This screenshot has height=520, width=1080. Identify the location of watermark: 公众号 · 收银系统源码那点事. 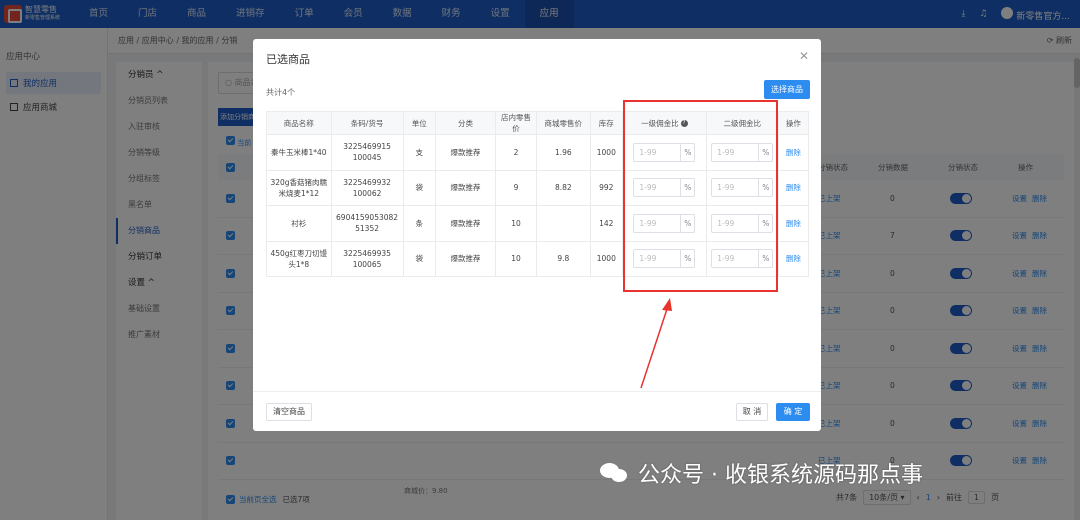
(761, 473).